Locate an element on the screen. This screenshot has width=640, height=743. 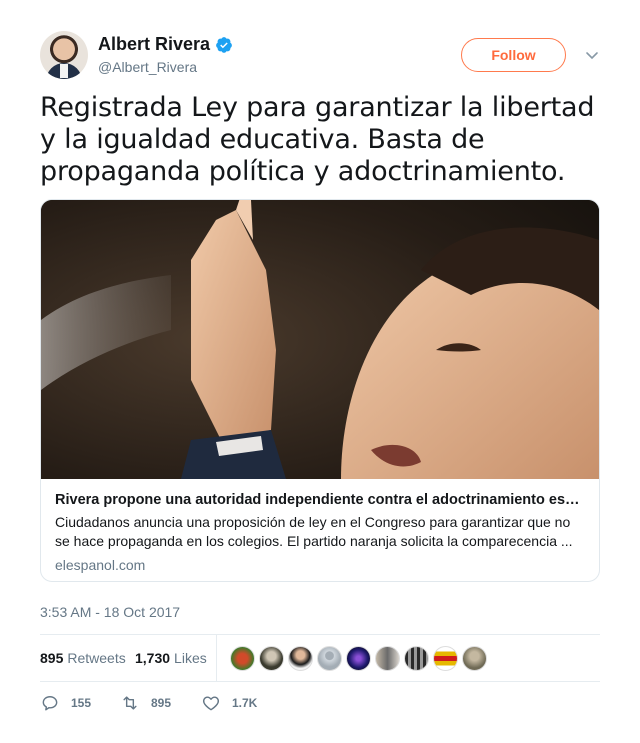
like-action: 1.7K is located at coordinates (229, 703).